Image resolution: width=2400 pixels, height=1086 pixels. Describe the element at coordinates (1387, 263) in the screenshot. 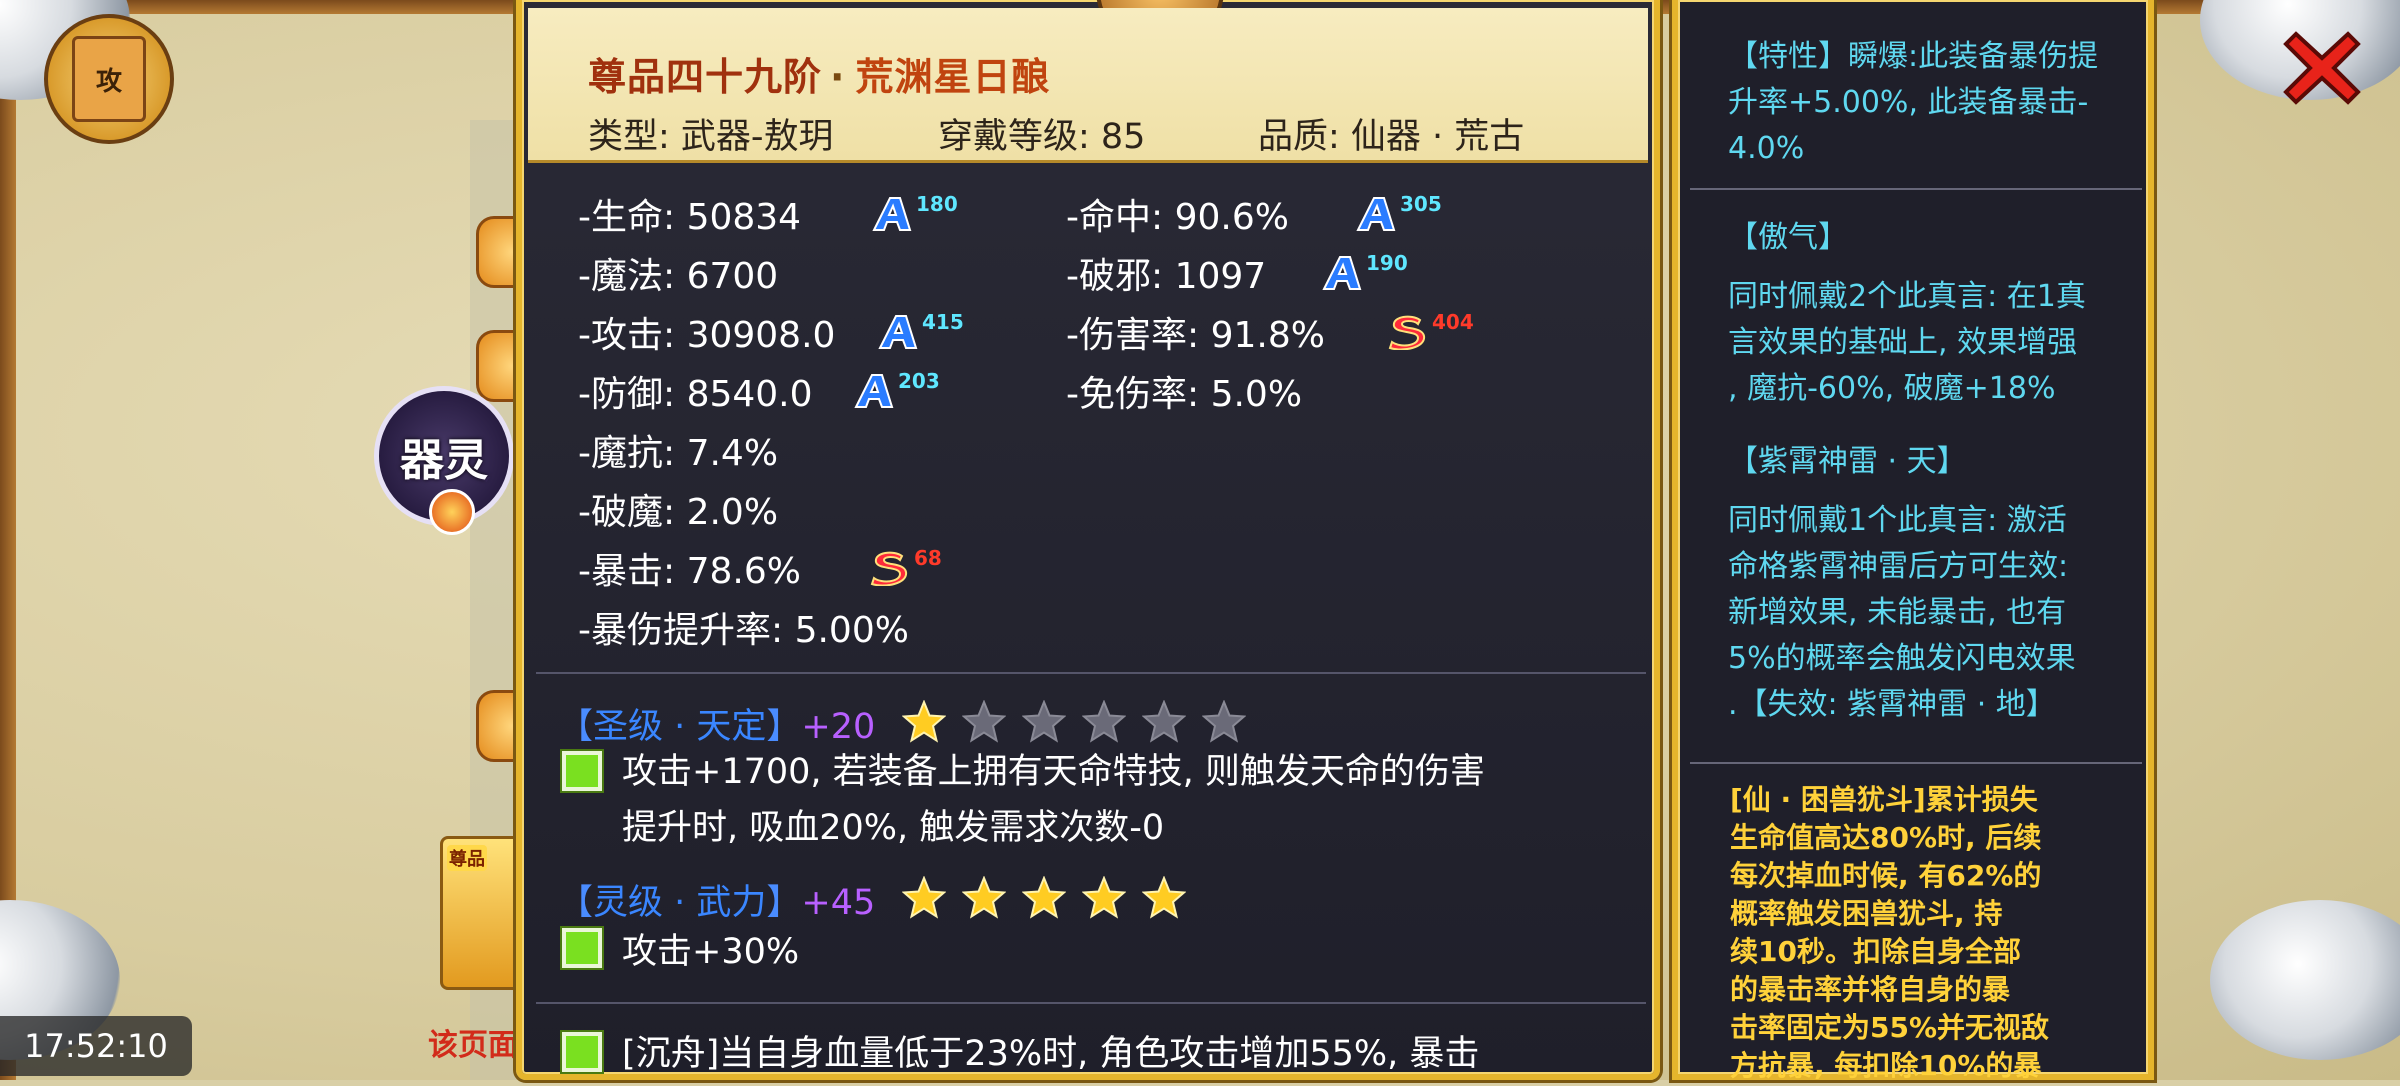

I see `grade-a-value: 190` at that location.